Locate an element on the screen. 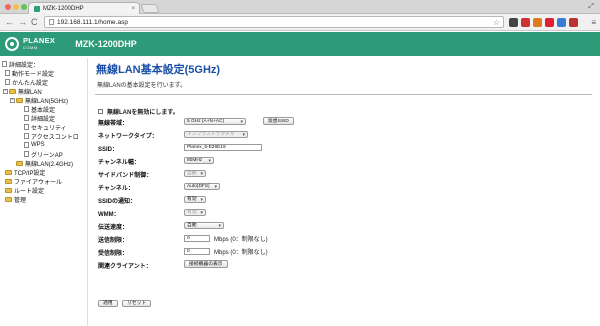  tree-item-access-control: アクセスコントロ is located at coordinates (51, 136).